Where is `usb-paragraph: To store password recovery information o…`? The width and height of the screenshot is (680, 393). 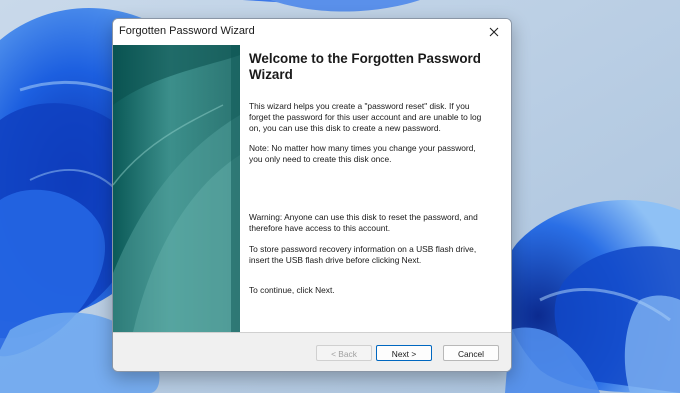 usb-paragraph: To store password recovery information o… is located at coordinates (363, 254).